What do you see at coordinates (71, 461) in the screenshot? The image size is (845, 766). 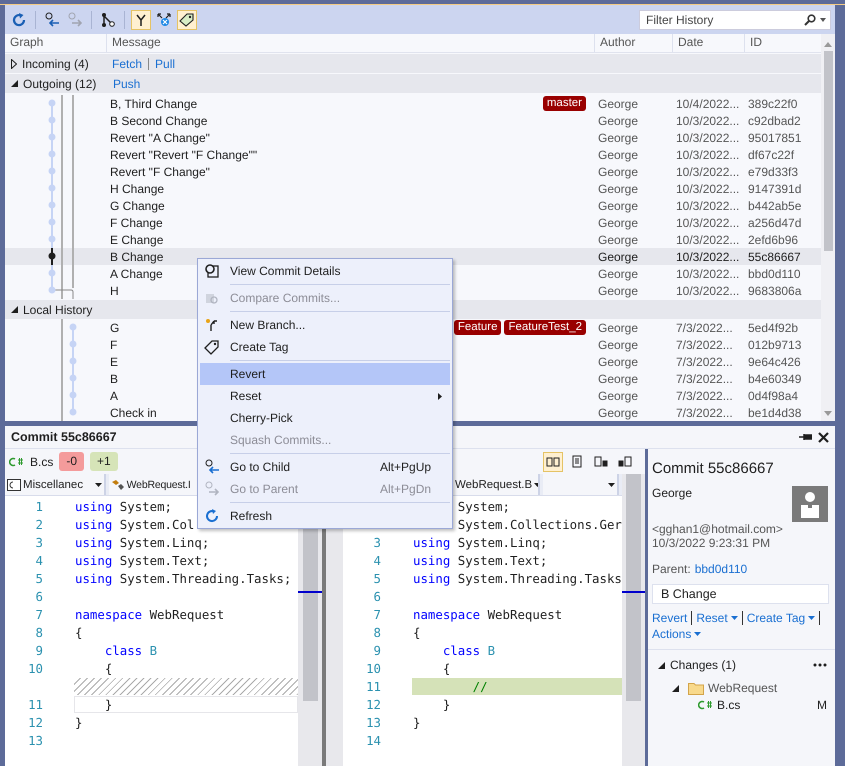 I see `removed-count: -0` at bounding box center [71, 461].